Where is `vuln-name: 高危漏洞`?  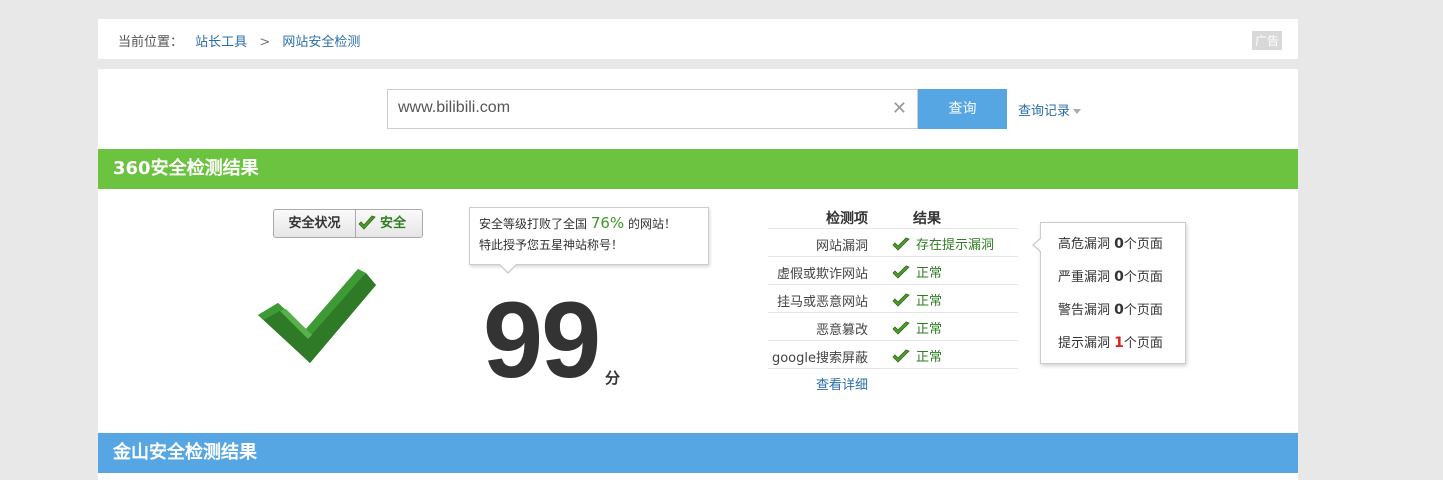 vuln-name: 高危漏洞 is located at coordinates (1084, 244).